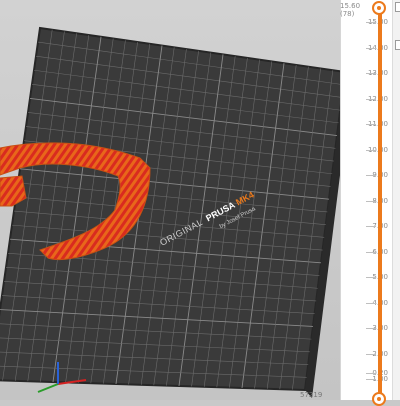  What do you see at coordinates (311, 395) in the screenshot?
I see `layer-count-readout: 57219` at bounding box center [311, 395].